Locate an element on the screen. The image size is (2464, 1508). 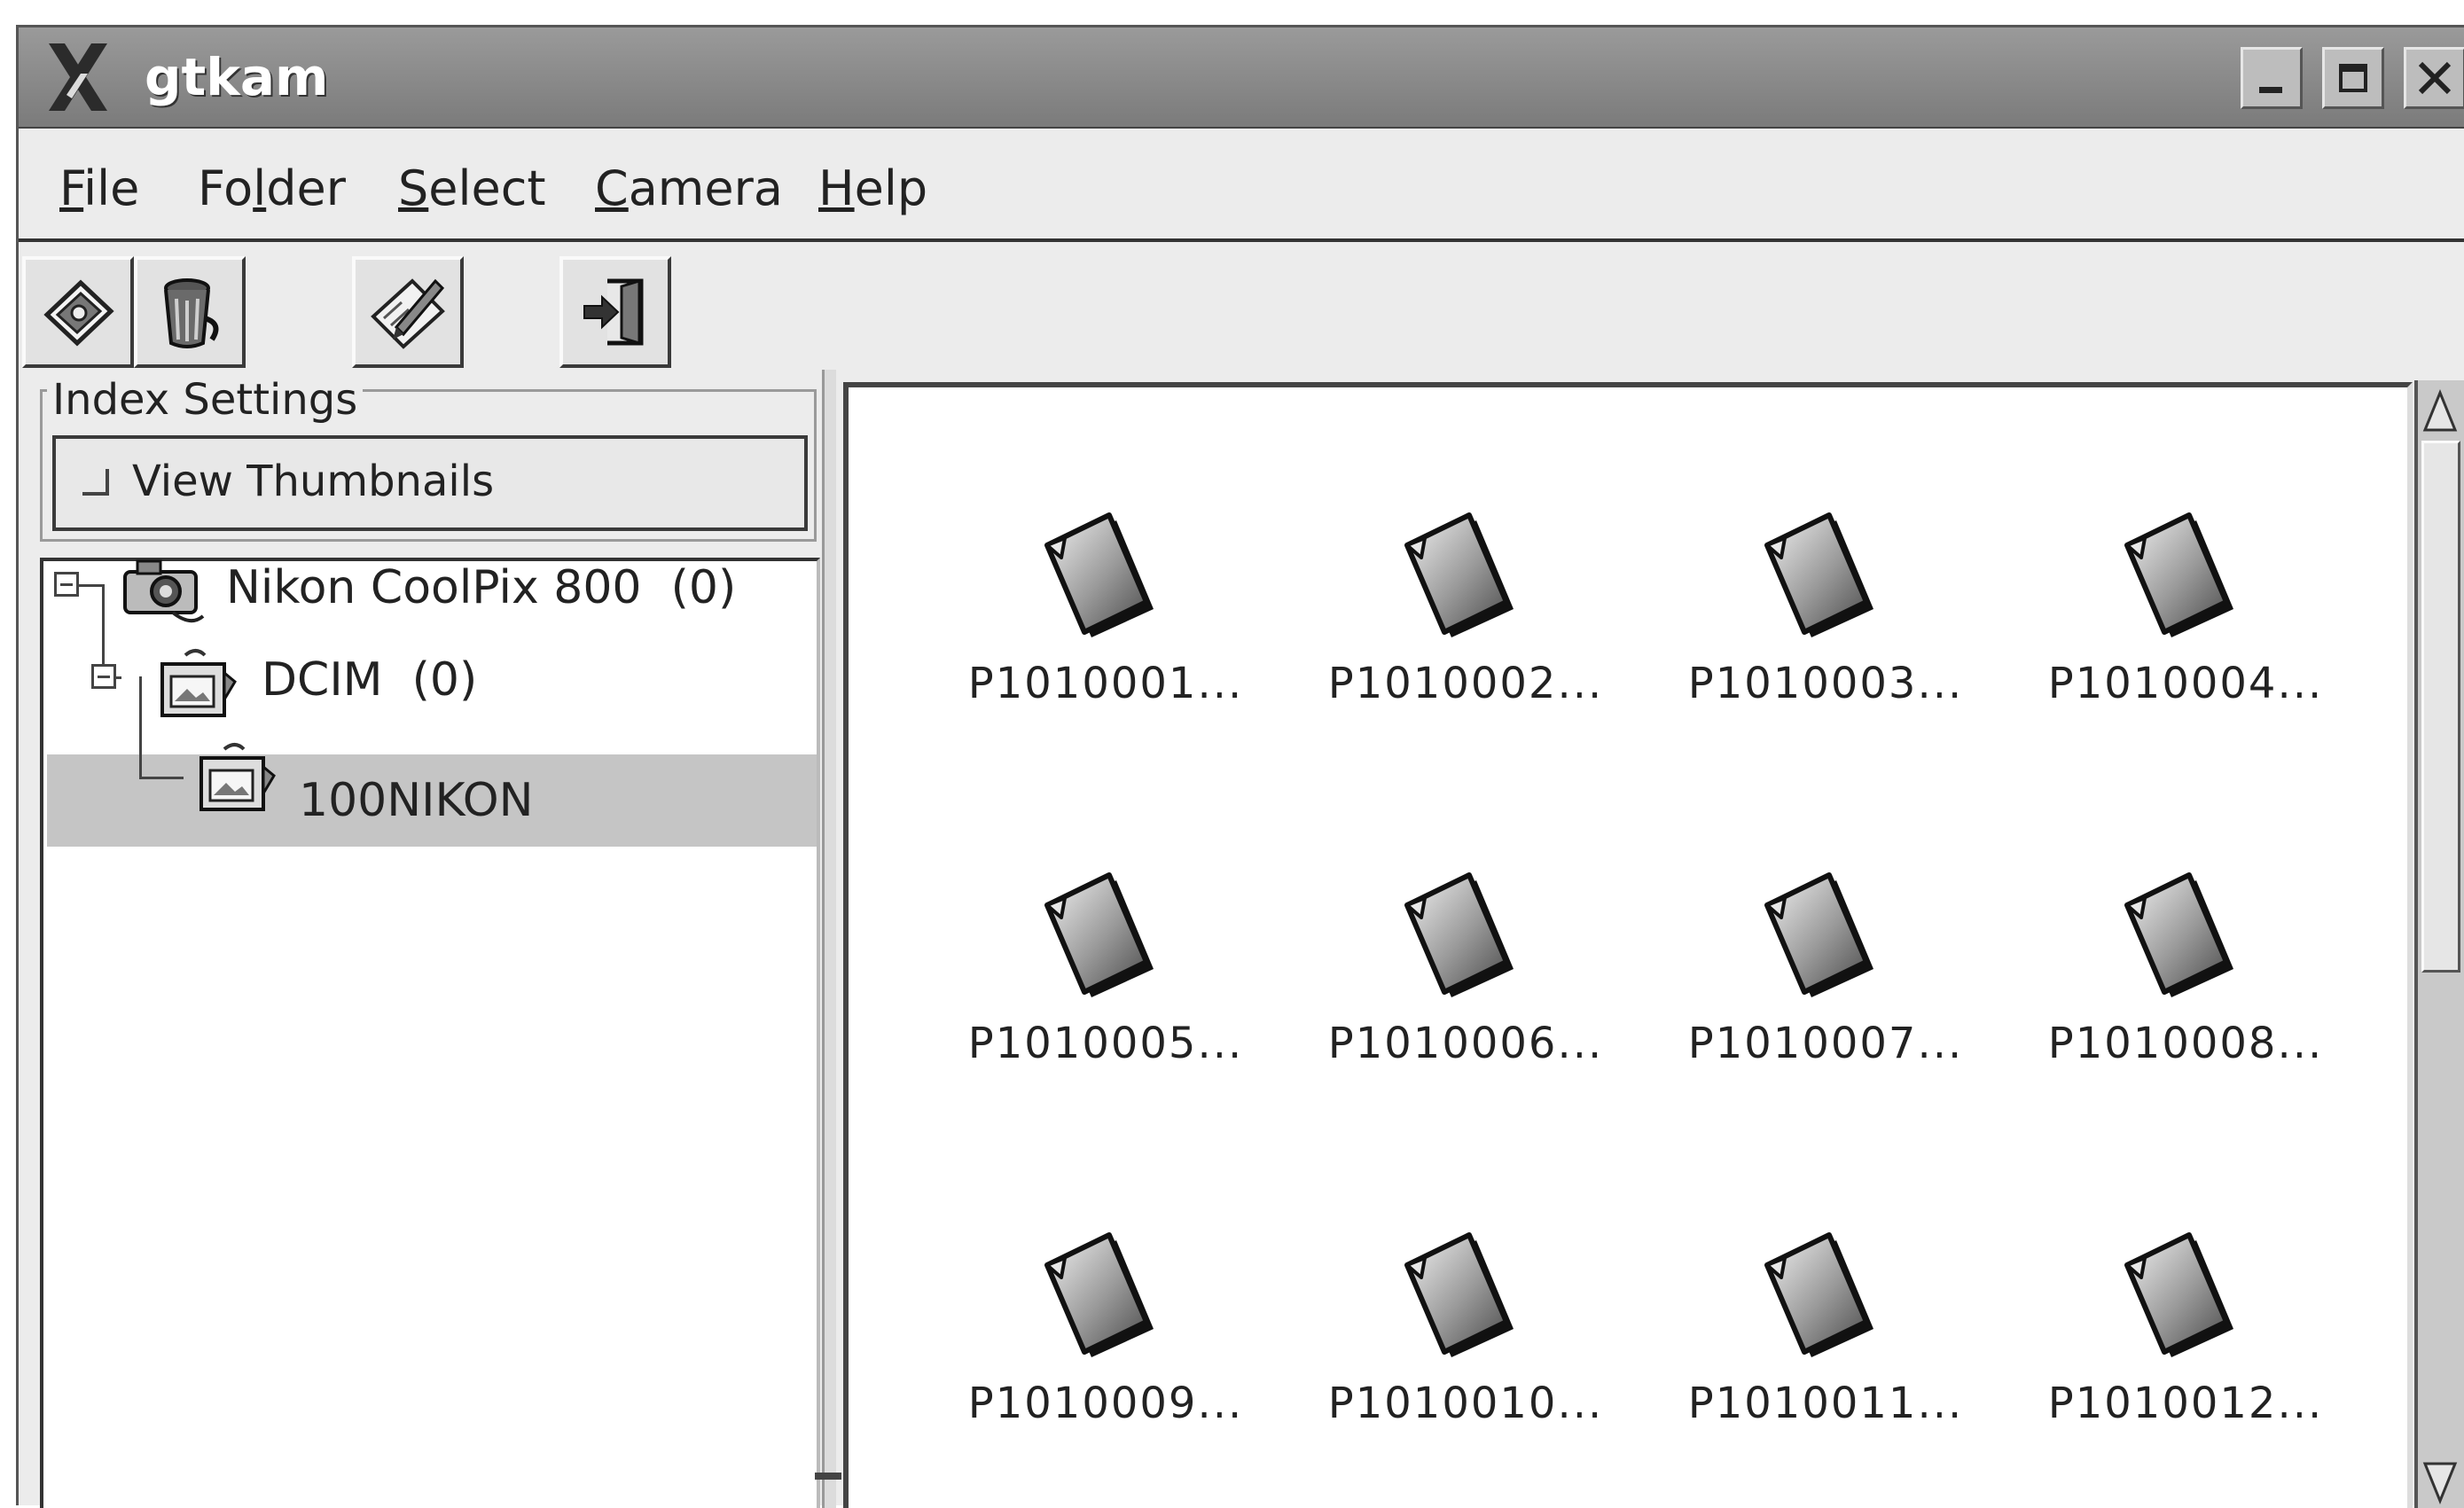
close-button is located at coordinates (2434, 78).